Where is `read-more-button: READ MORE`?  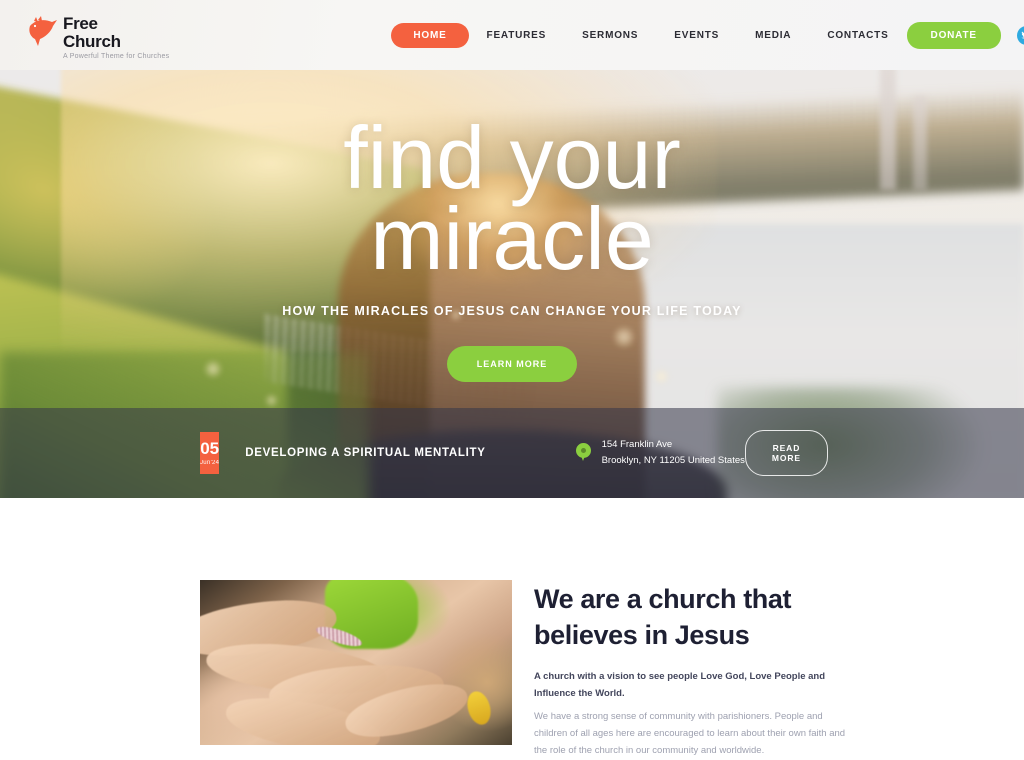
read-more-button: READ MORE is located at coordinates (786, 453).